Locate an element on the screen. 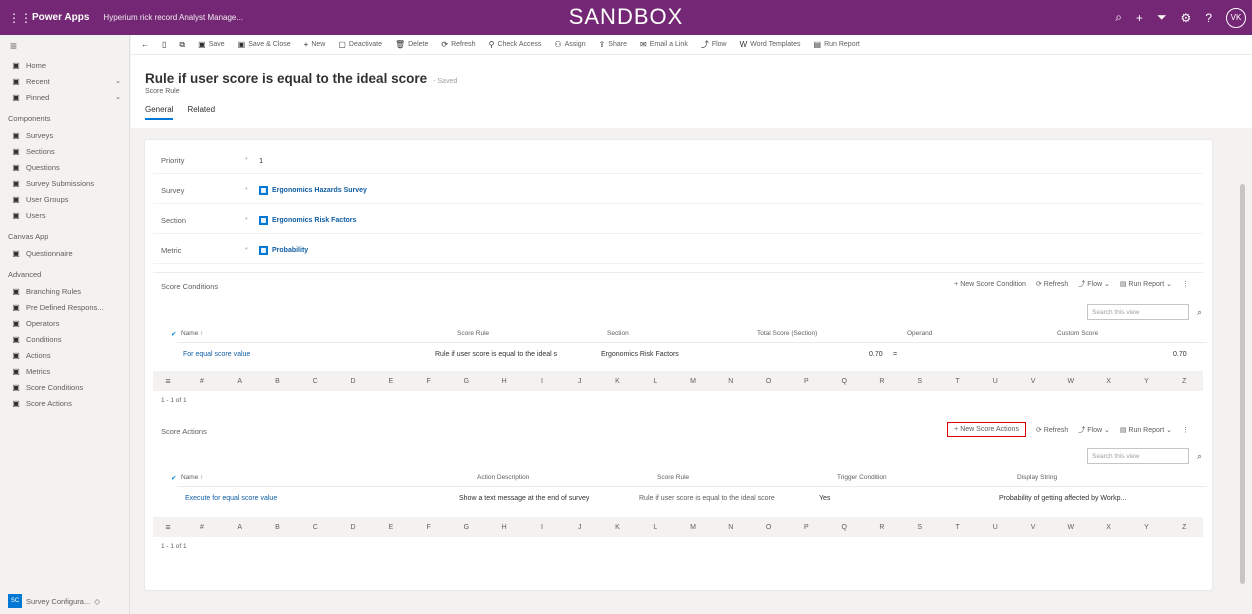 This screenshot has width=1252, height=614. user-avatar: VK is located at coordinates (1236, 17).